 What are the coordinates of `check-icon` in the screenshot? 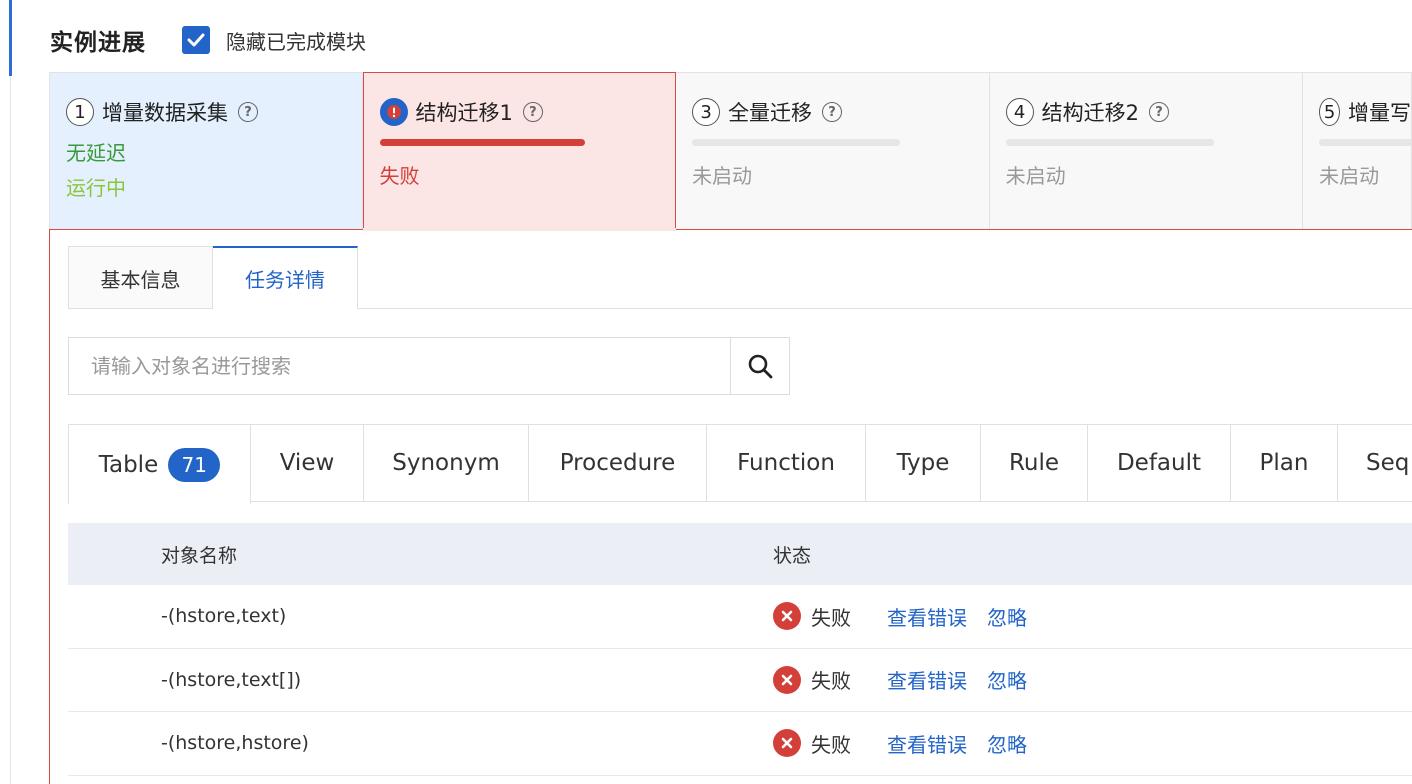 It's located at (196, 40).